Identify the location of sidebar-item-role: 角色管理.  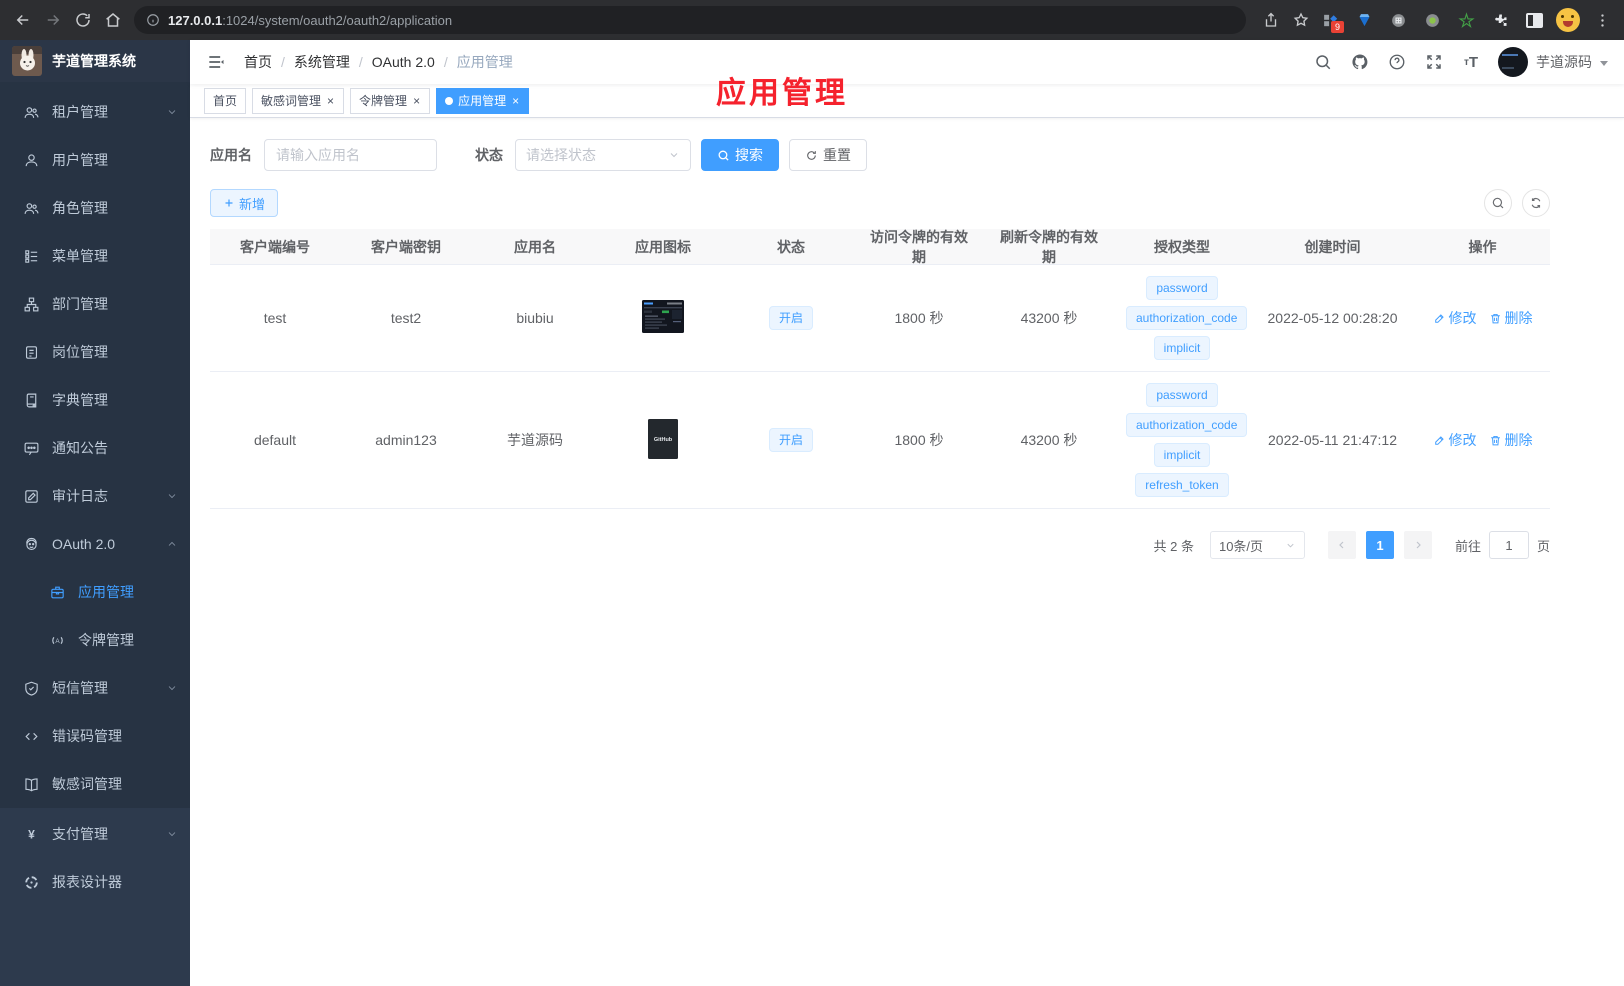
(95, 208).